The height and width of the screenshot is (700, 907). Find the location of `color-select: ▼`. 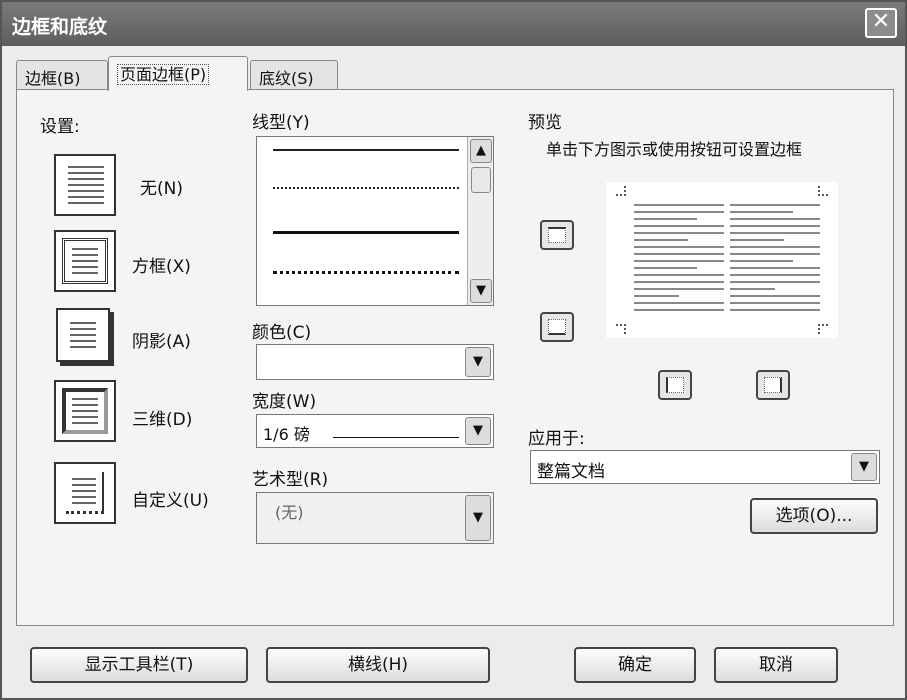

color-select: ▼ is located at coordinates (375, 362).